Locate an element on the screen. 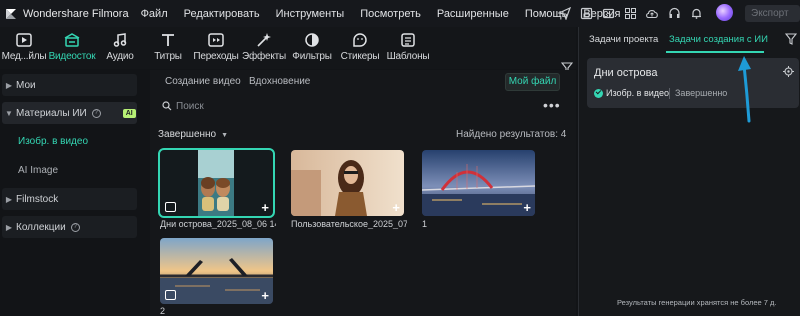 This screenshot has height=316, width=800. more-options-icon: ••• is located at coordinates (552, 105).